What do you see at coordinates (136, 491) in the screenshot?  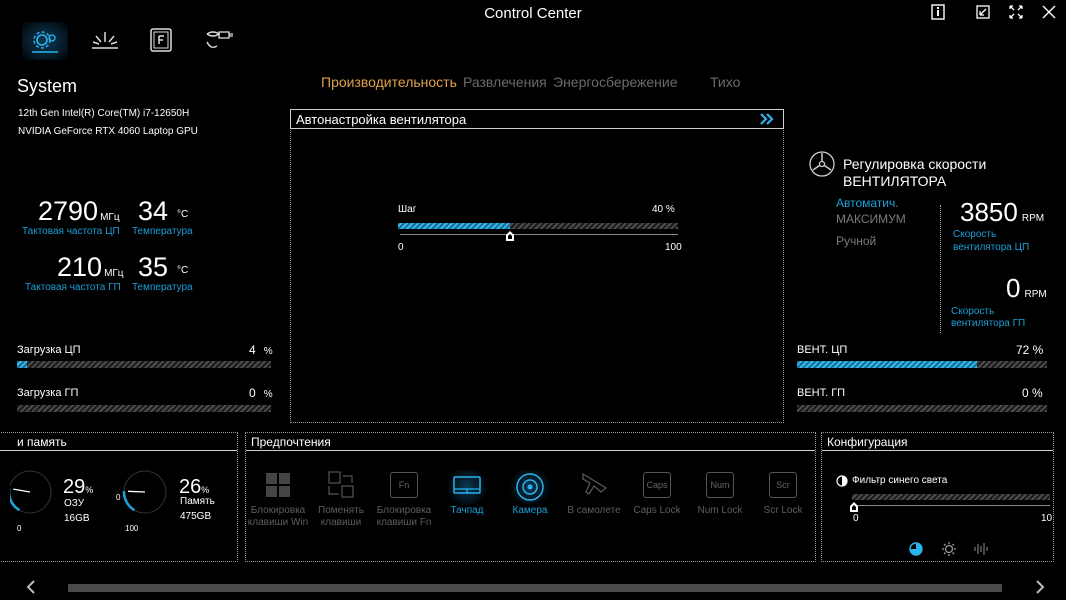 I see `disk-gauge-needle` at bounding box center [136, 491].